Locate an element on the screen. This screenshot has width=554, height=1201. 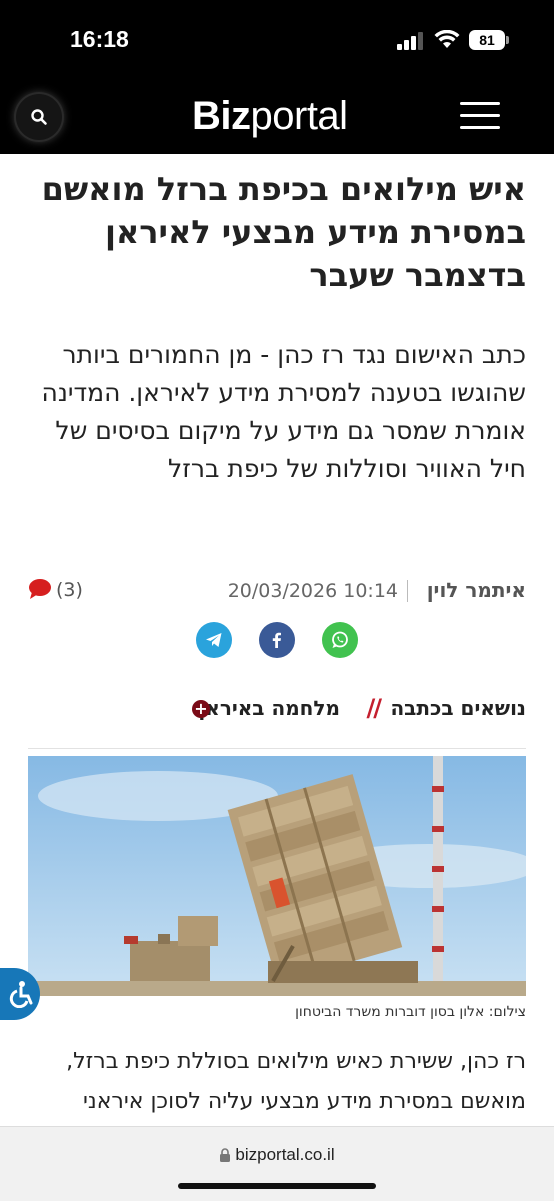
cellular-signal-icon is located at coordinates (410, 41).